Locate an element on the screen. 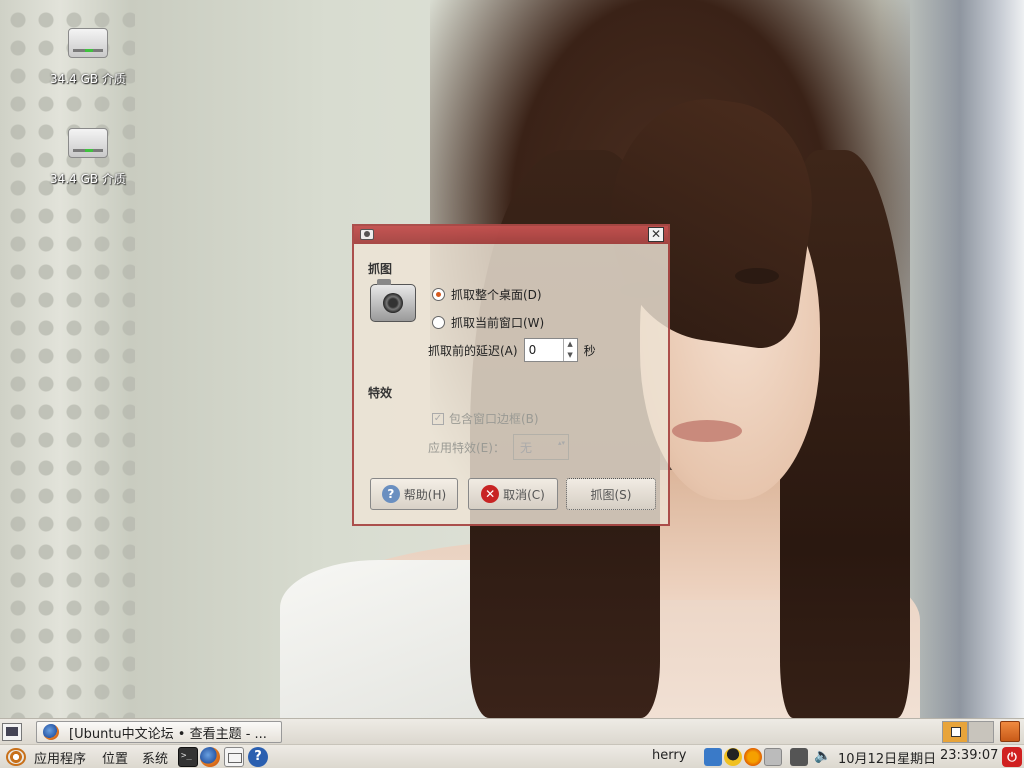 The image size is (1024, 768). delay-spinbutton: 0 ▲ ▼ is located at coordinates (550, 350).